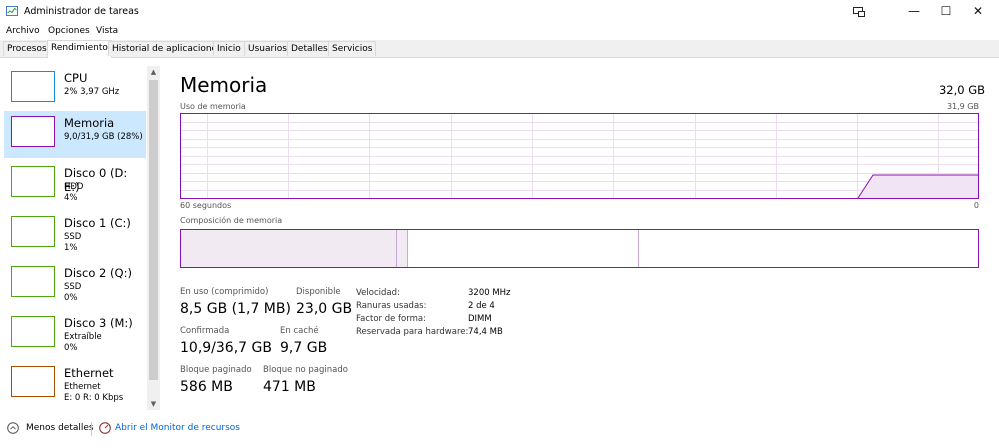 Image resolution: width=999 pixels, height=448 pixels. I want to click on memory-usage-plot, so click(579, 156).